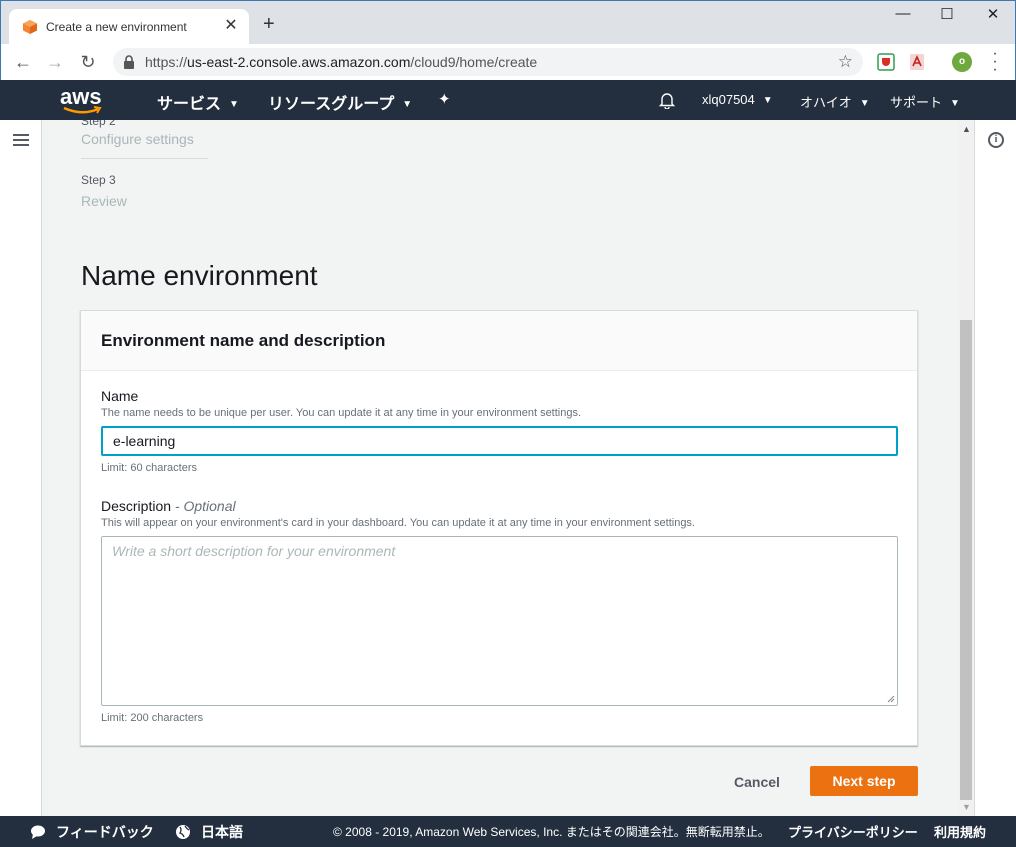 The image size is (1016, 847). What do you see at coordinates (925, 101) in the screenshot?
I see `support-menu: サポート ▼` at bounding box center [925, 101].